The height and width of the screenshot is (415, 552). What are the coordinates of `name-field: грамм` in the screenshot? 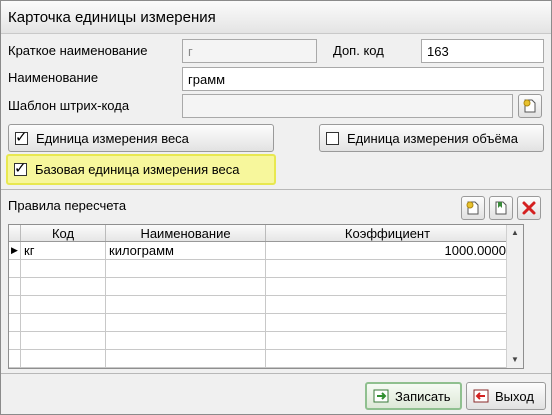 It's located at (363, 79).